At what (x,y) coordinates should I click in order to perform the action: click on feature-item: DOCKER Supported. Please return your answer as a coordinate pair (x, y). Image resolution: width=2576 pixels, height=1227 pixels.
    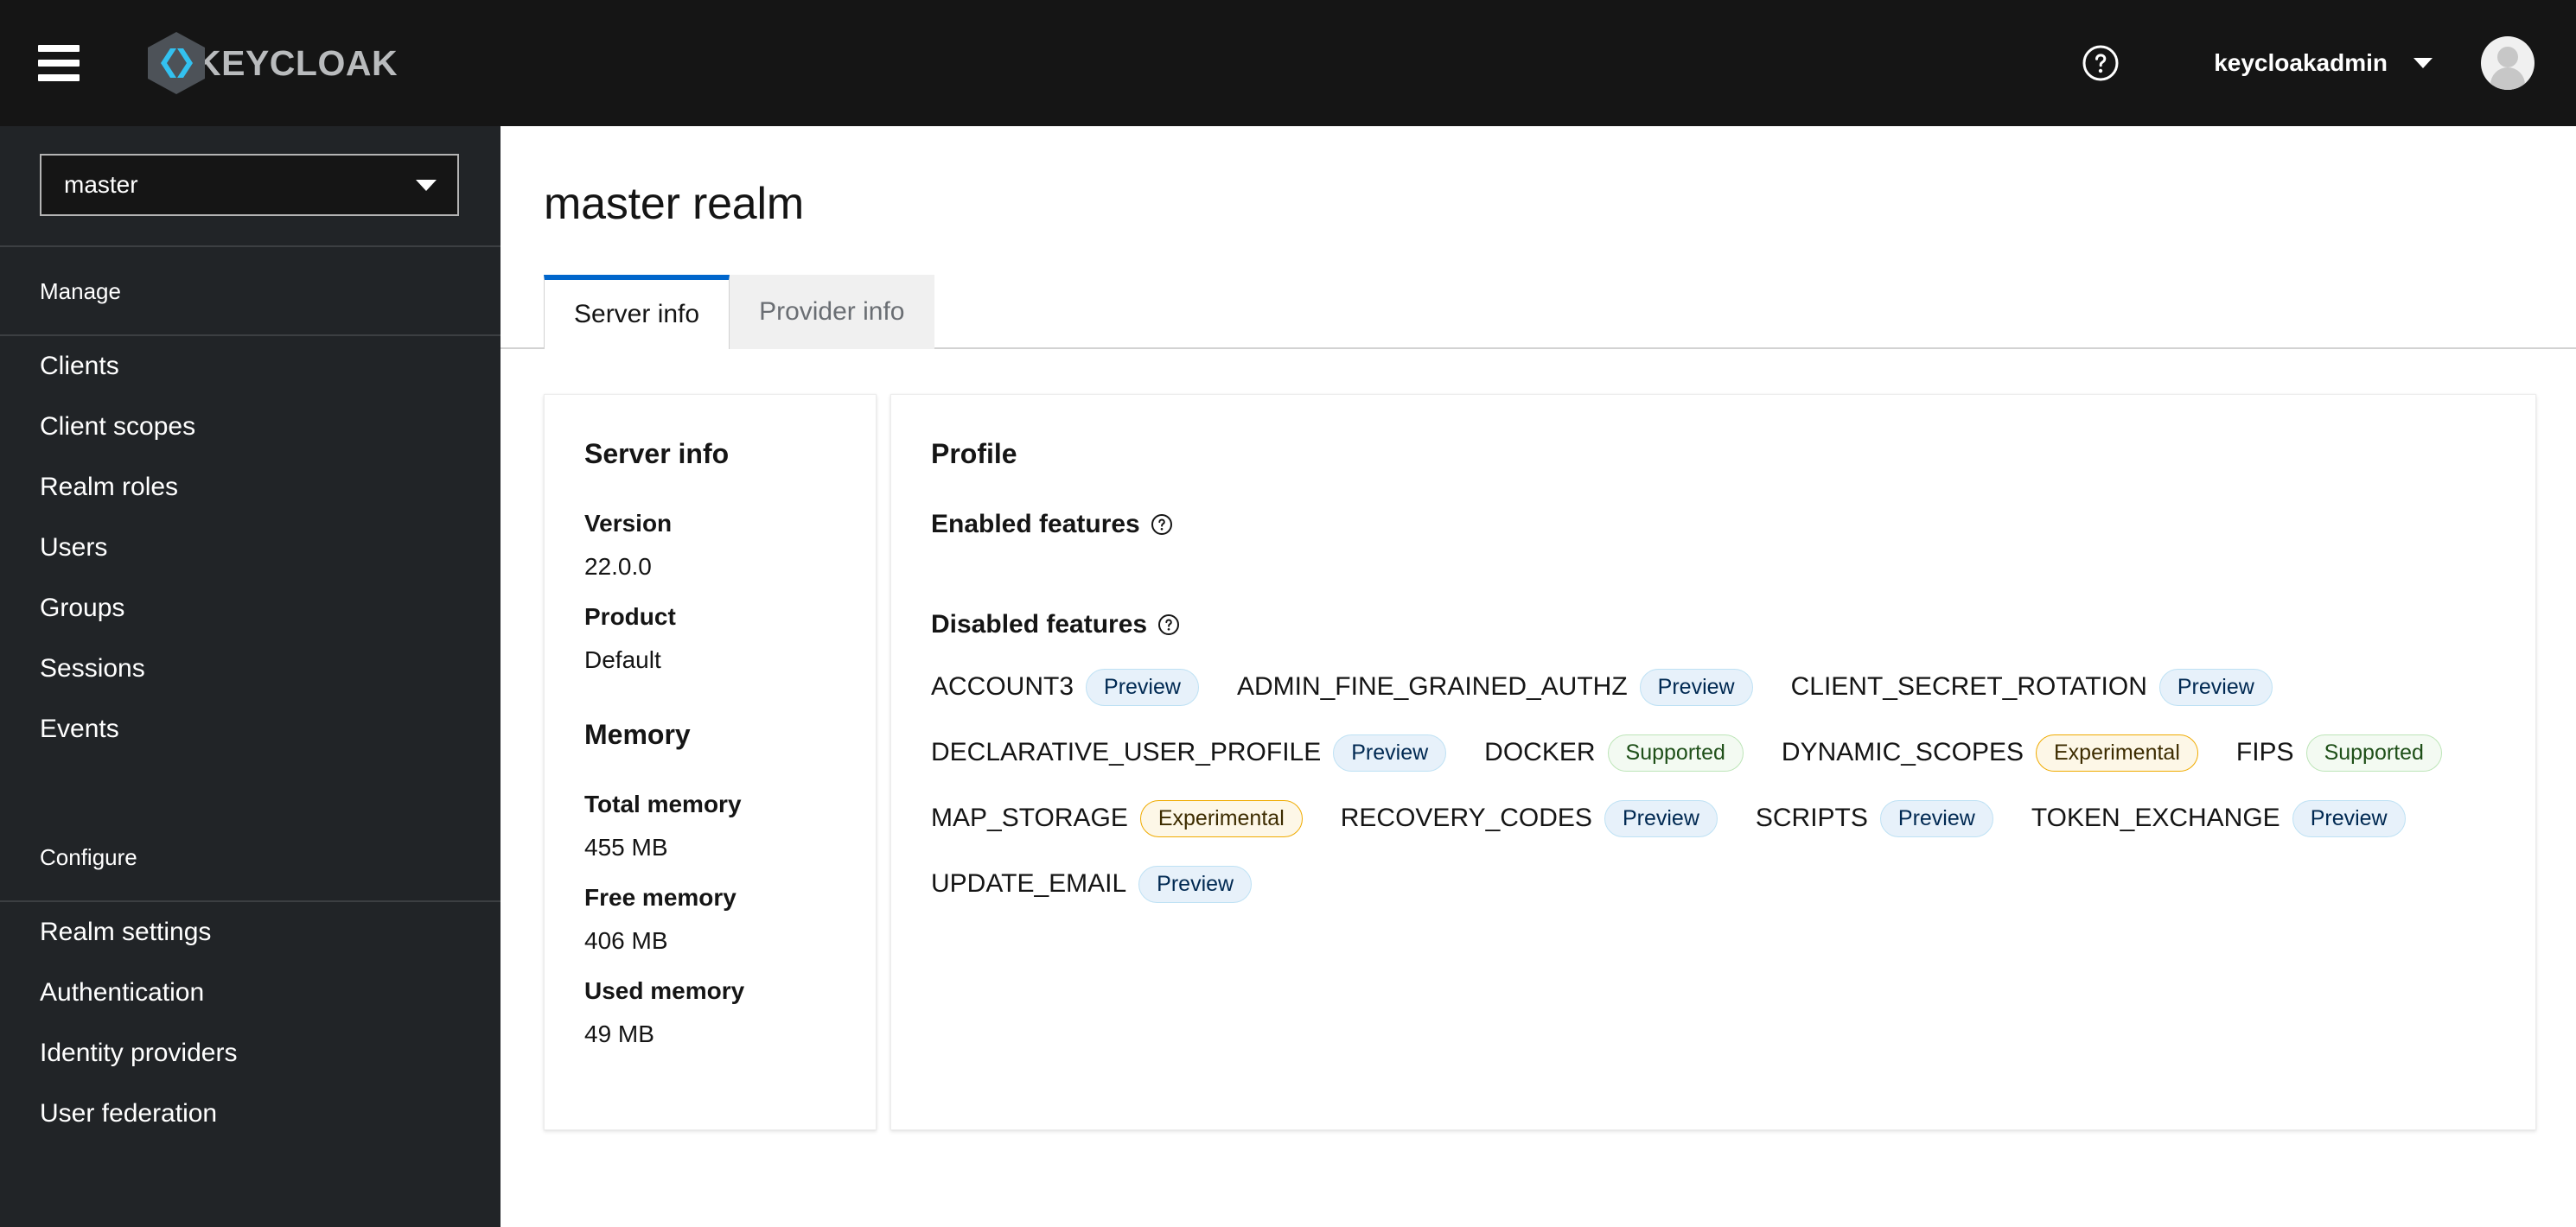
    Looking at the image, I should click on (1614, 752).